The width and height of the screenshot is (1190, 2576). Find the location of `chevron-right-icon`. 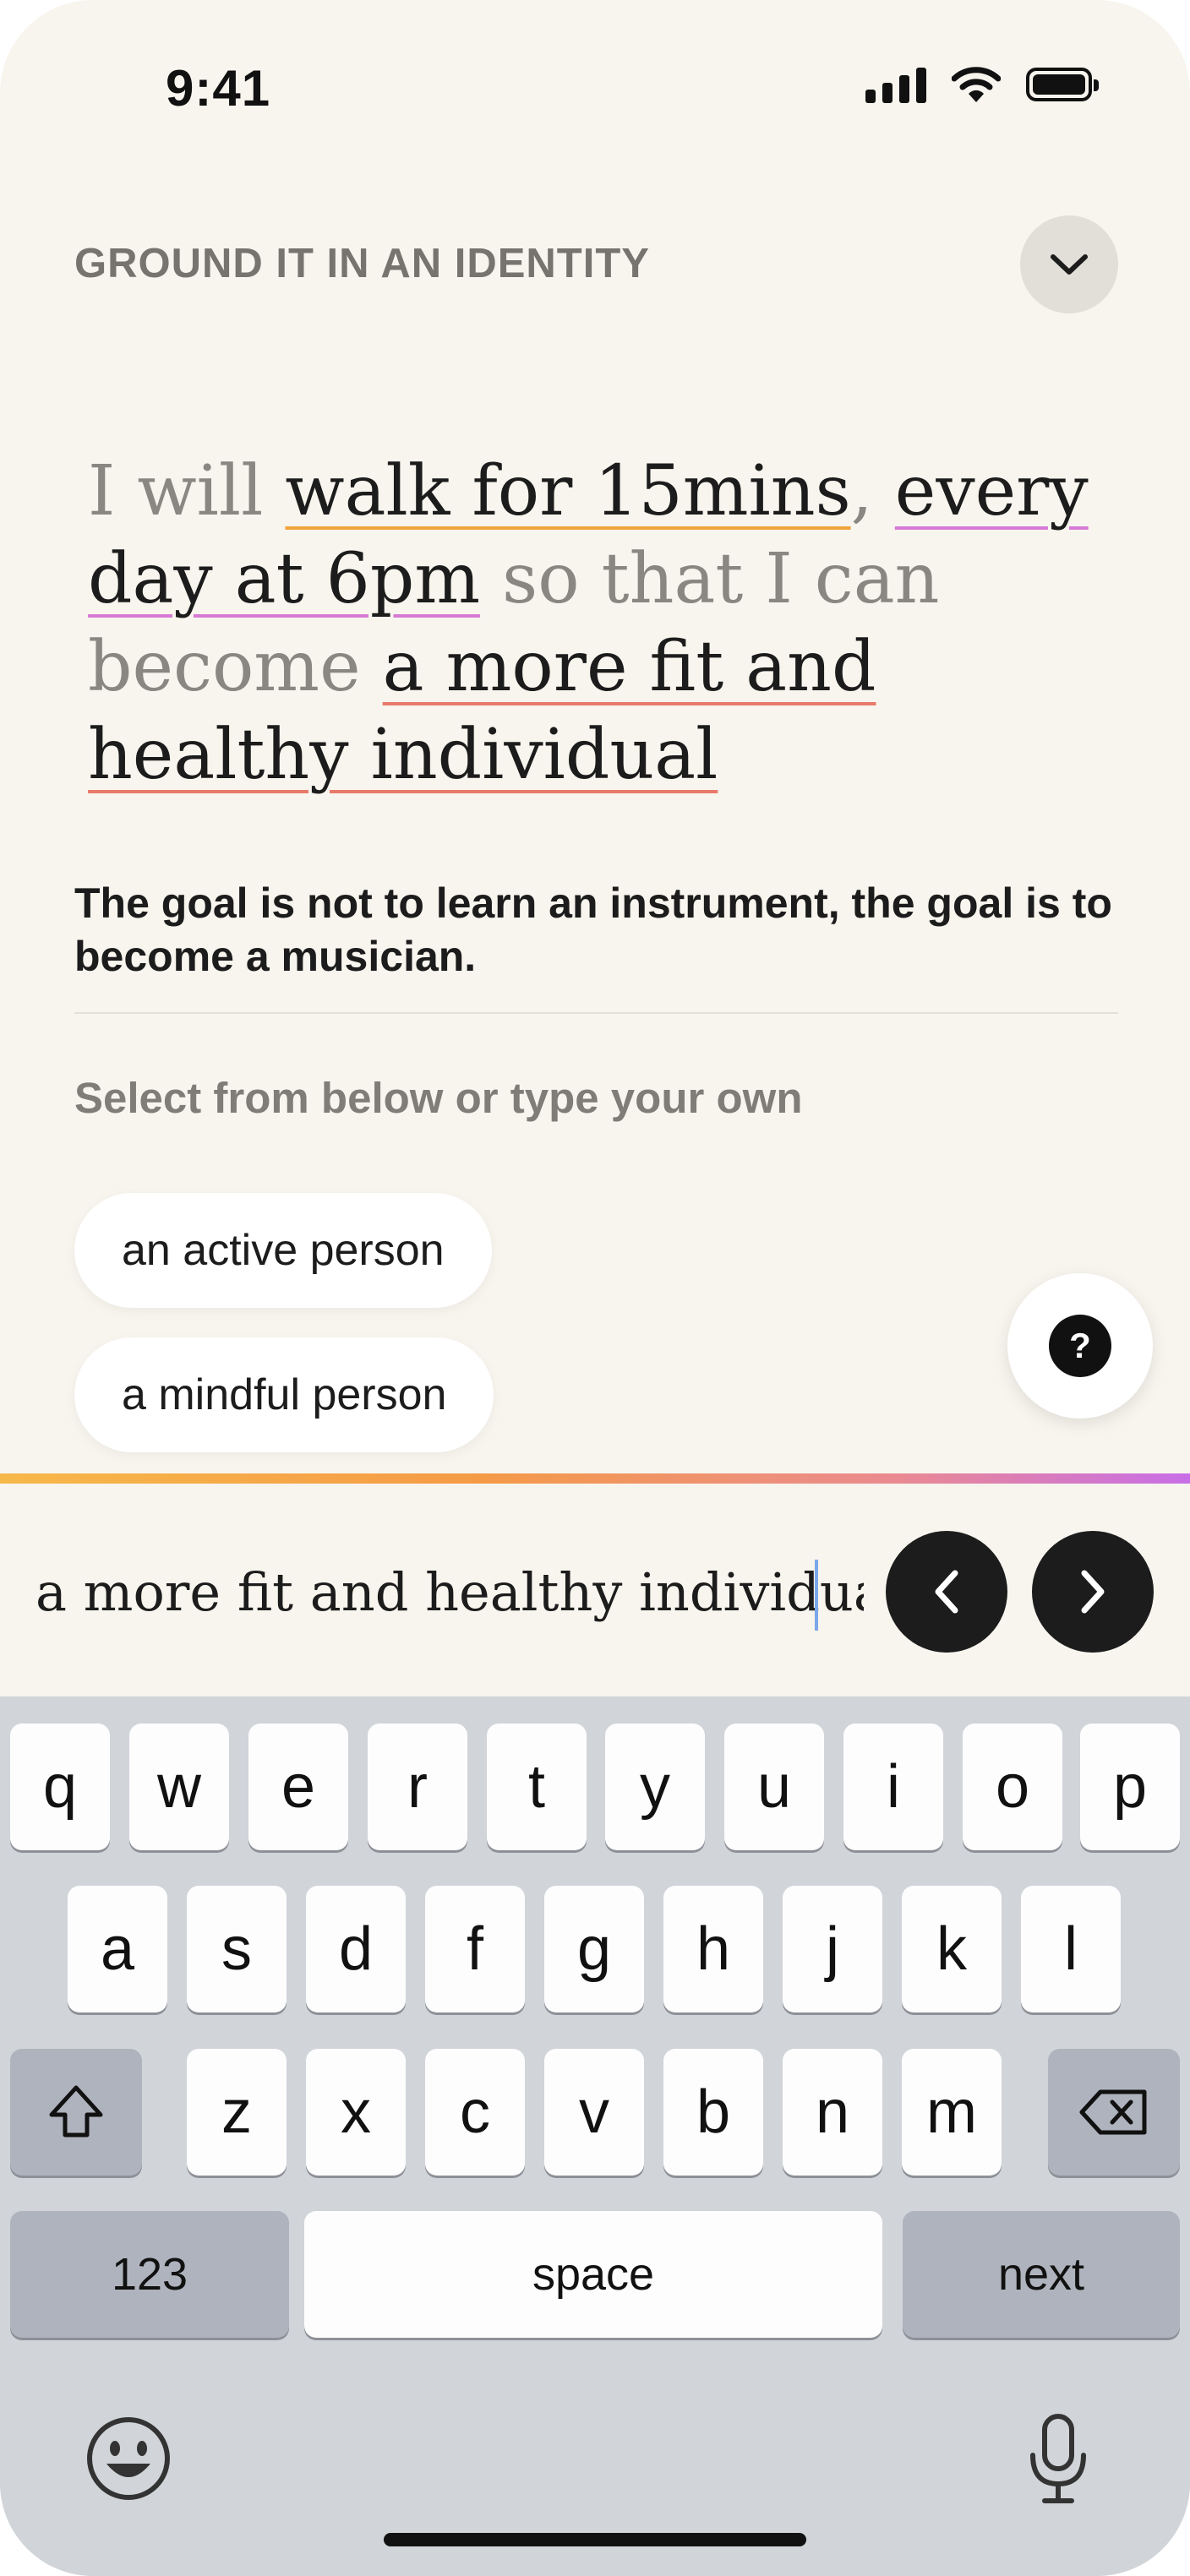

chevron-right-icon is located at coordinates (1093, 1592).